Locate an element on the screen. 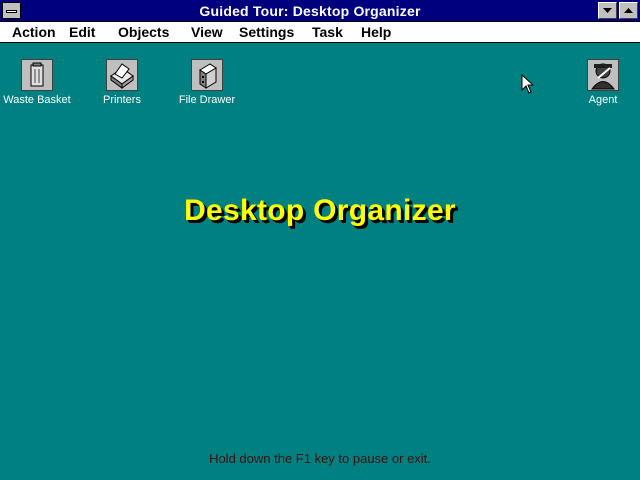 The height and width of the screenshot is (480, 640). system-menu-icon is located at coordinates (11, 11).